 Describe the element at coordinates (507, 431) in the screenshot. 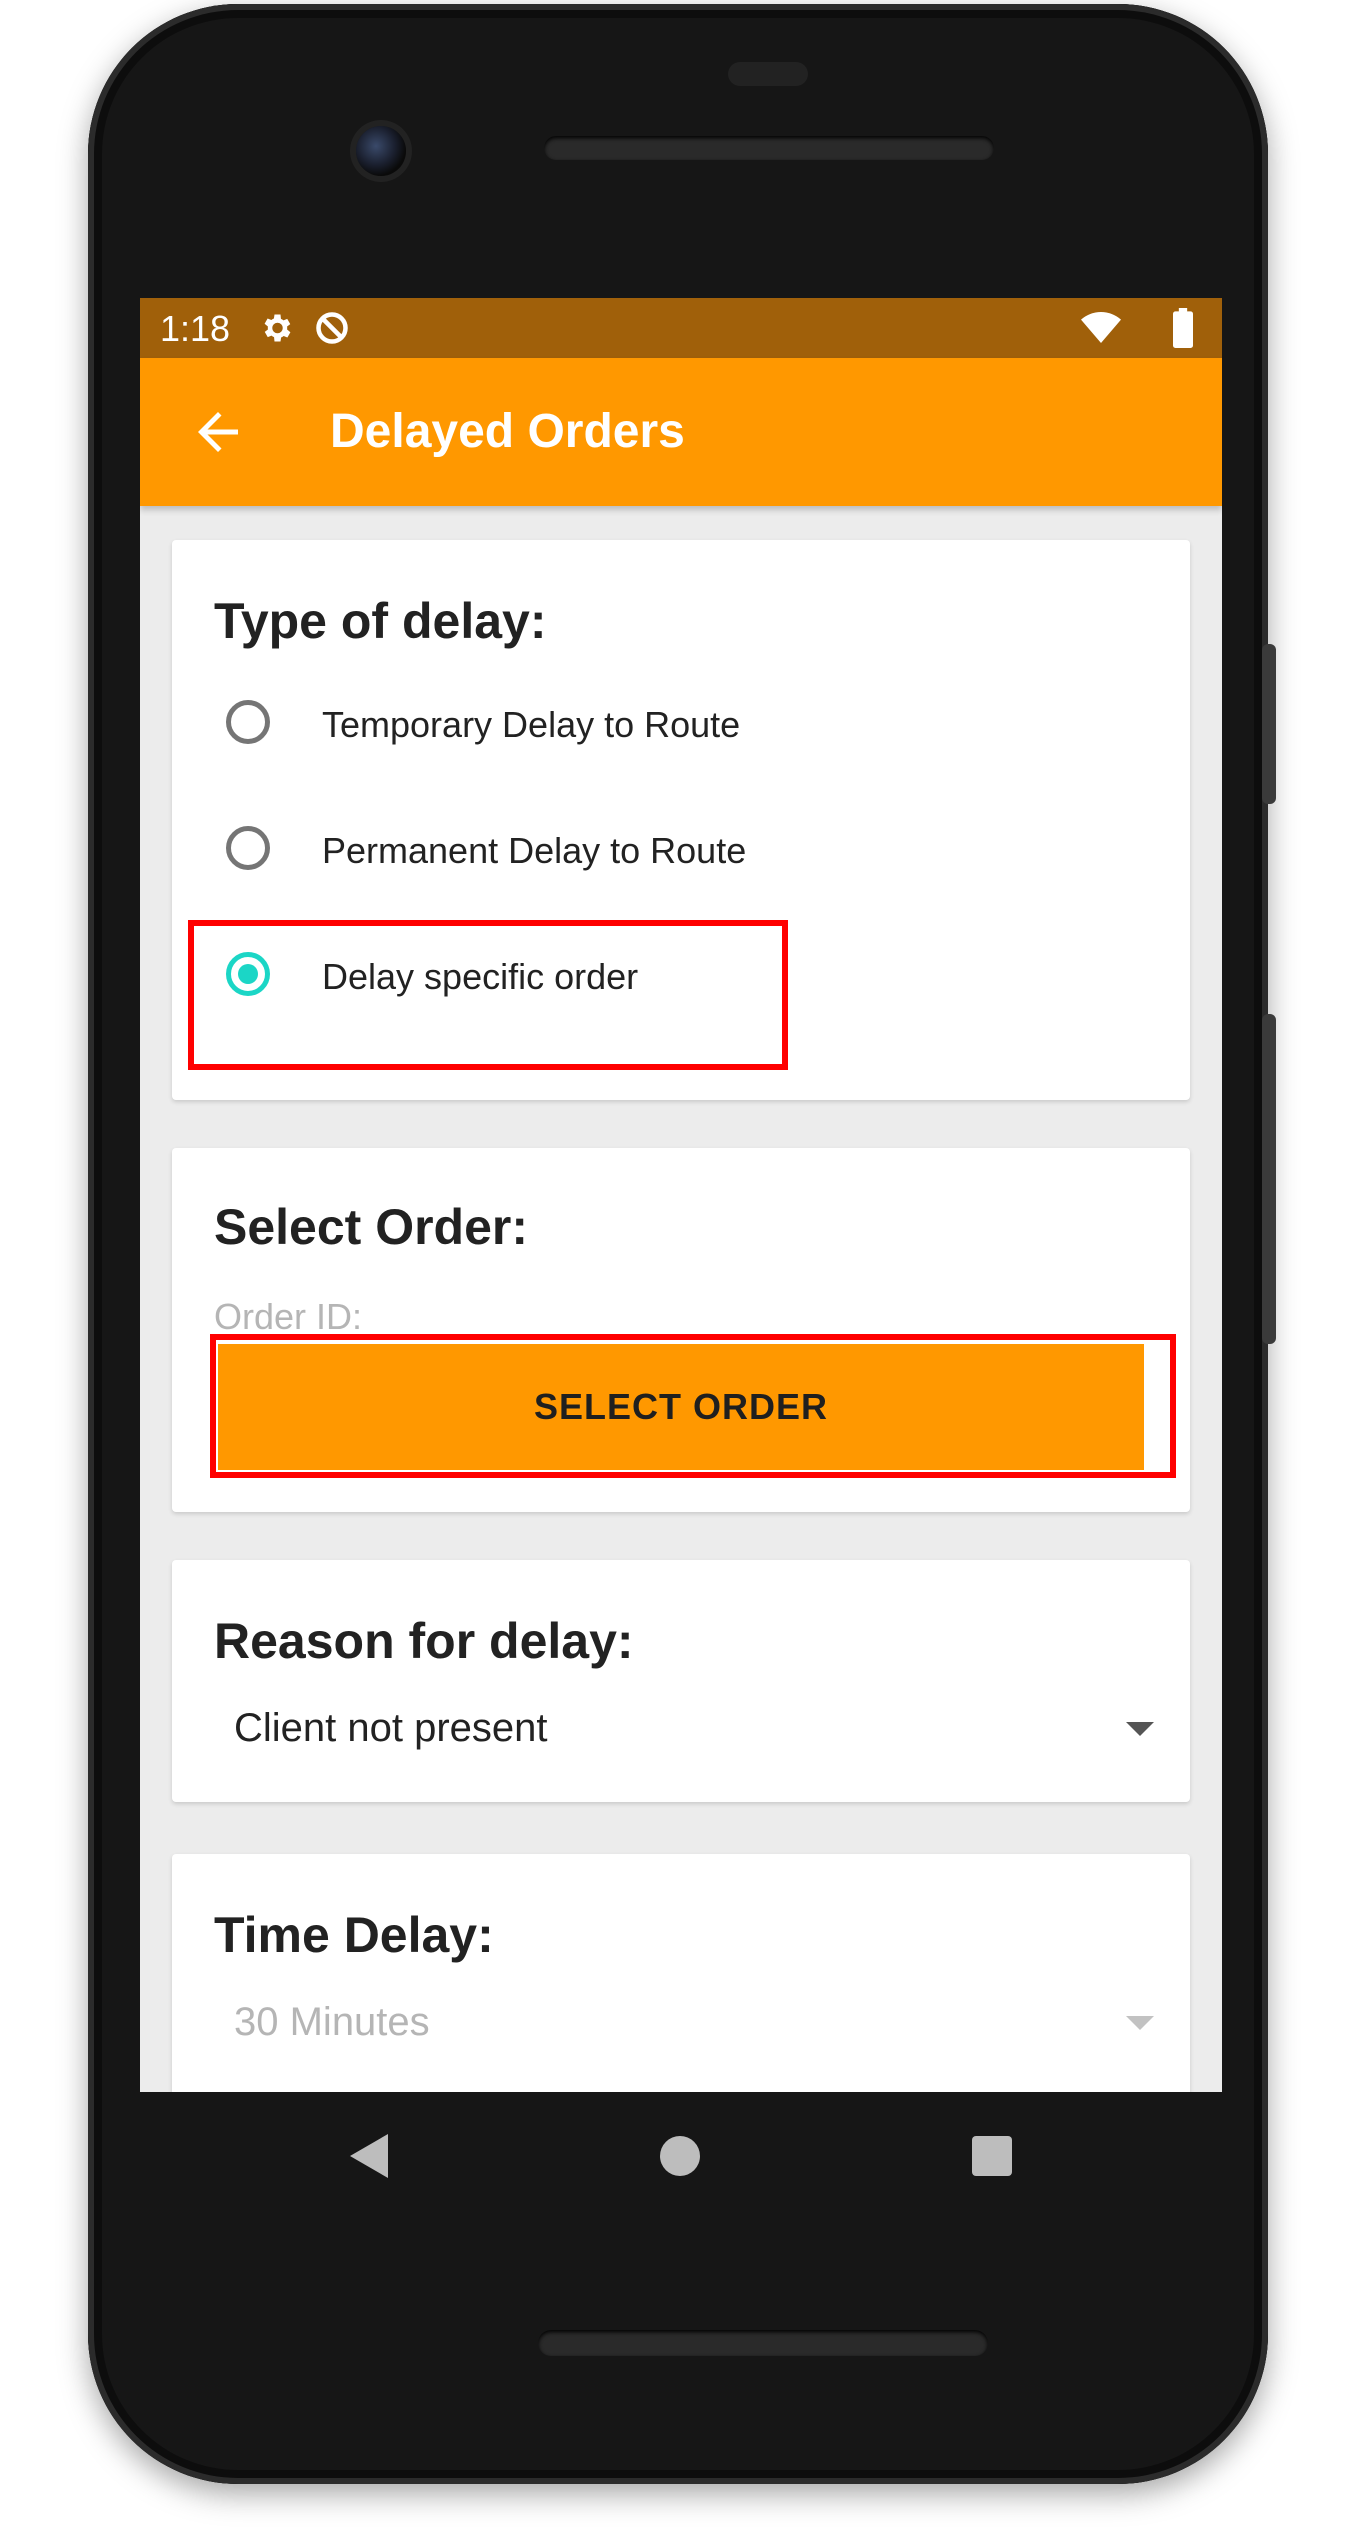

I see `page-title: Delayed Orders` at that location.